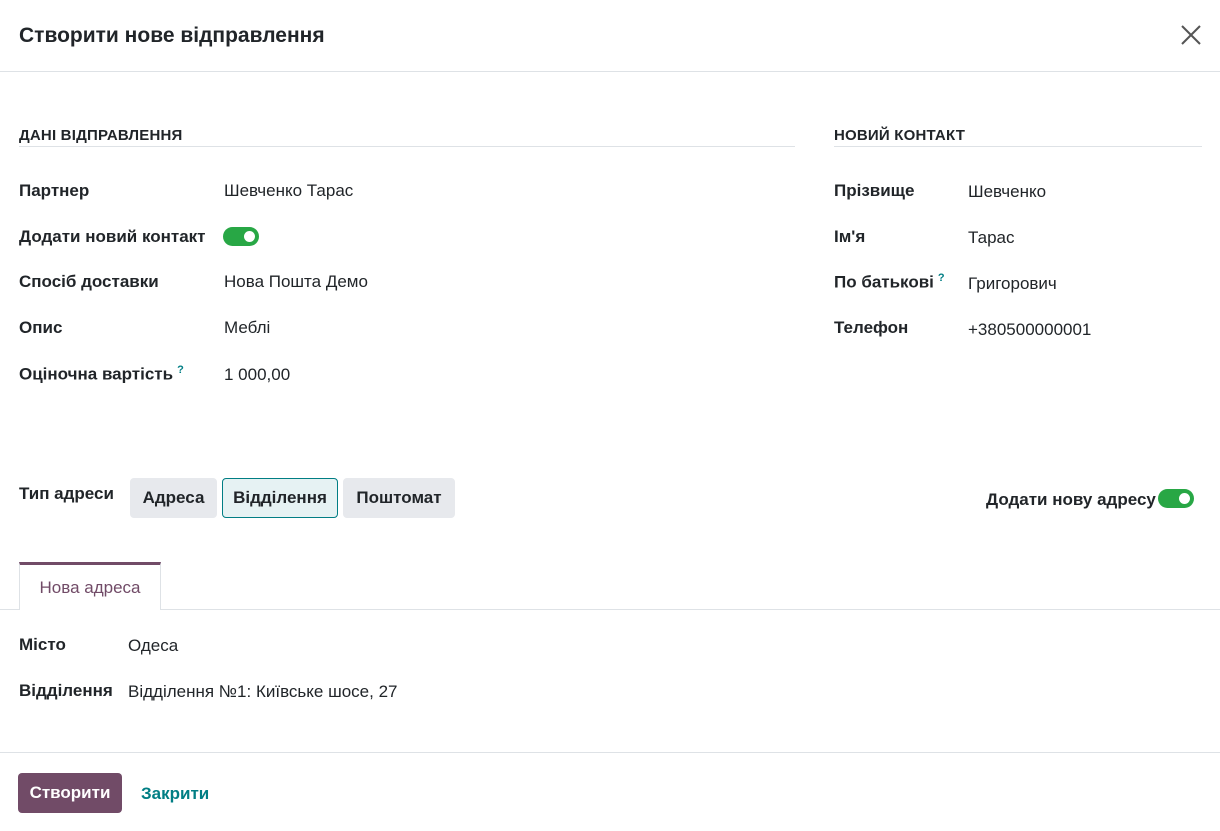  What do you see at coordinates (112, 236) in the screenshot?
I see `add-contact-label: Додати новий контакт` at bounding box center [112, 236].